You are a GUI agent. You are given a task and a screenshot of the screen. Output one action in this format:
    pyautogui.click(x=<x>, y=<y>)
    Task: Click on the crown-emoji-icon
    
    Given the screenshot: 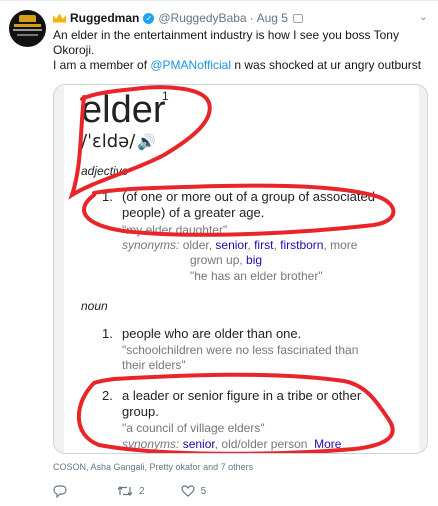 What is the action you would take?
    pyautogui.click(x=59, y=18)
    